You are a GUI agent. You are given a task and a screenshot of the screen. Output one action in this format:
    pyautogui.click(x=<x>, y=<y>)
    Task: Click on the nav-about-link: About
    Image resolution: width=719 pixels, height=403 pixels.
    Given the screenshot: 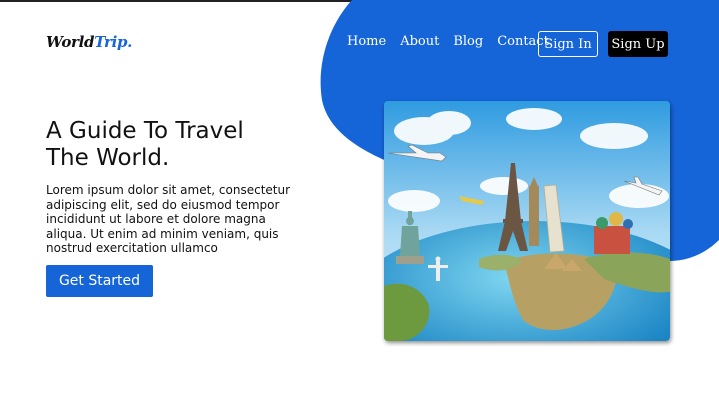 What is the action you would take?
    pyautogui.click(x=419, y=41)
    